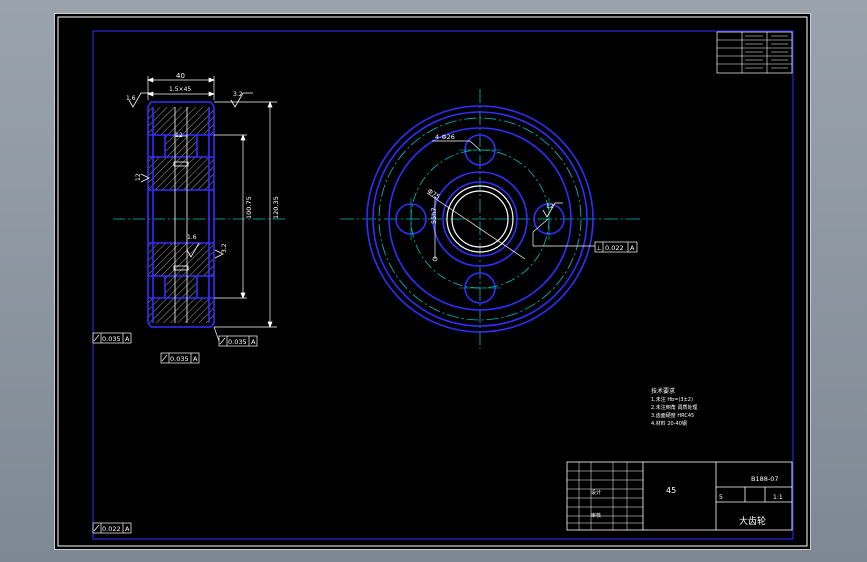  I want to click on roughness-1-text: 1.6, so click(131, 98).